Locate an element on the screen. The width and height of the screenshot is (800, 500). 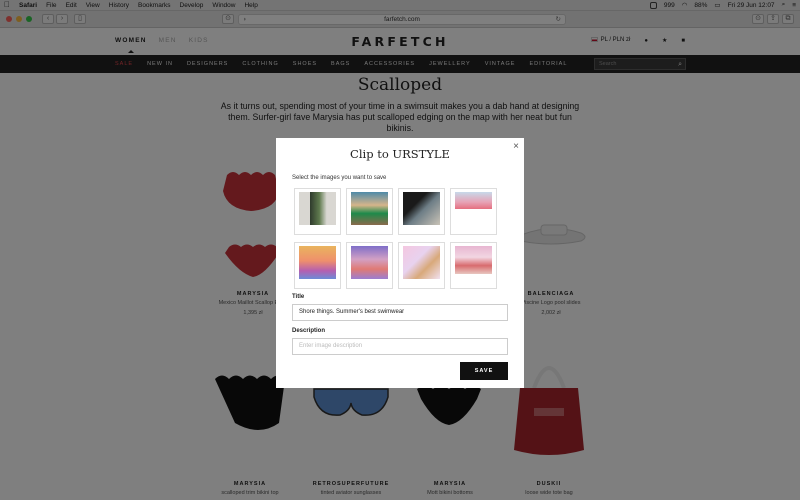
image-grid is located at coordinates (395, 238).